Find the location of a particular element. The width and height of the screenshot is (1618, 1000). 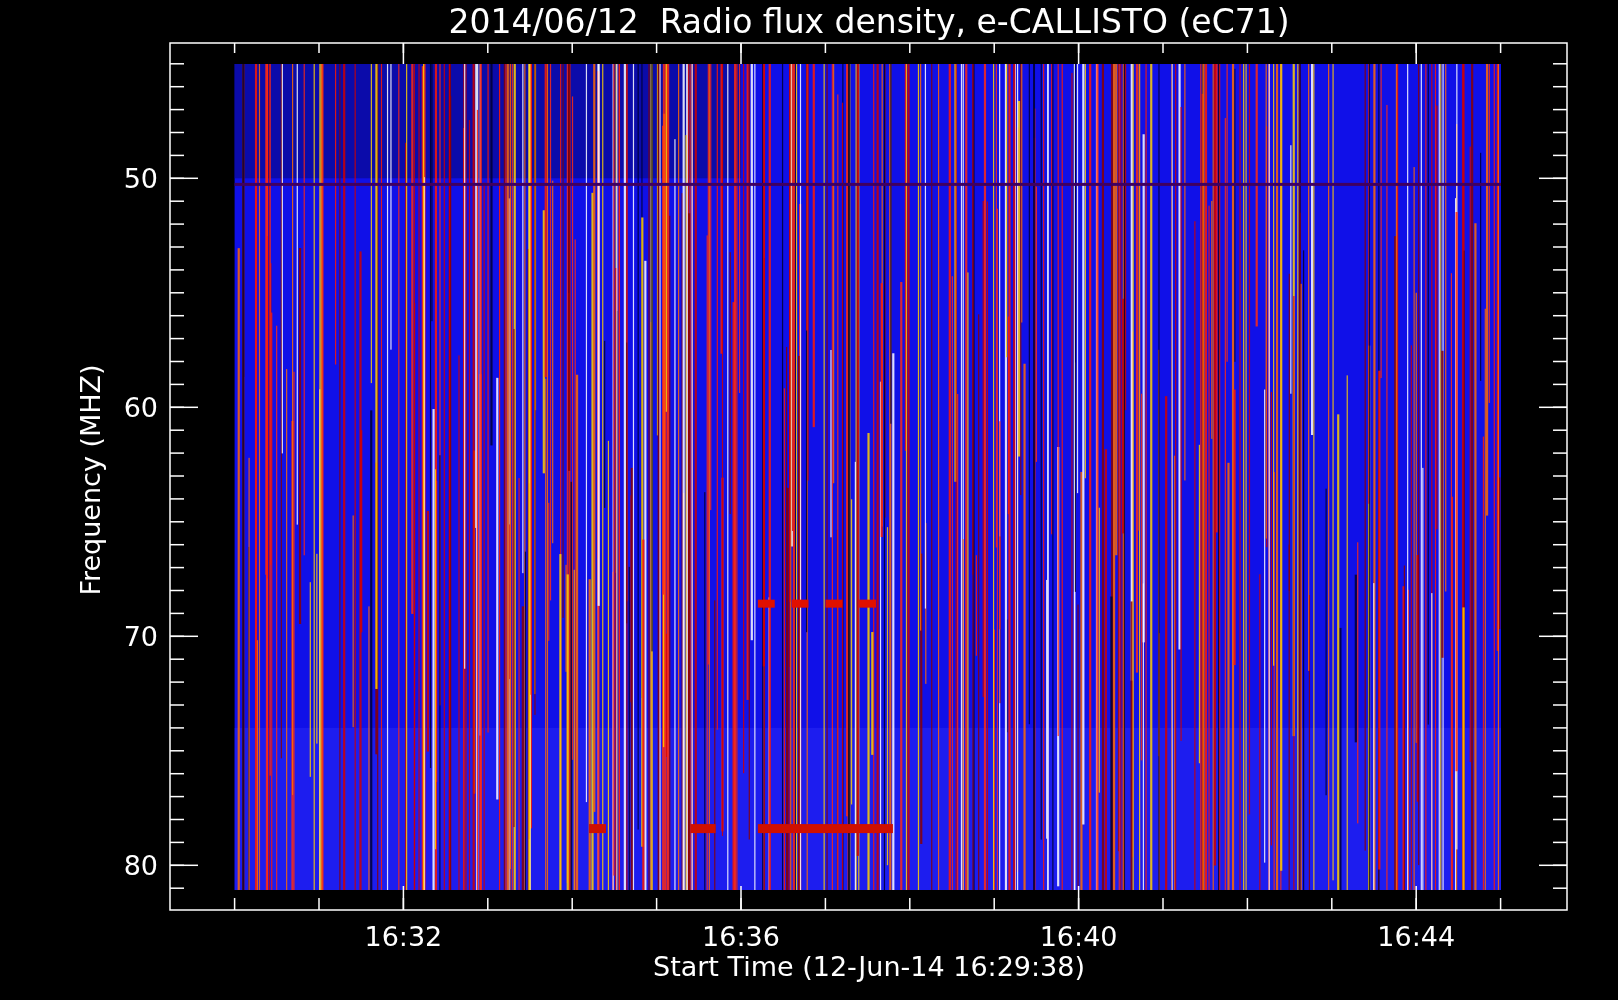

y-tick-label: 70 is located at coordinates (140, 637).